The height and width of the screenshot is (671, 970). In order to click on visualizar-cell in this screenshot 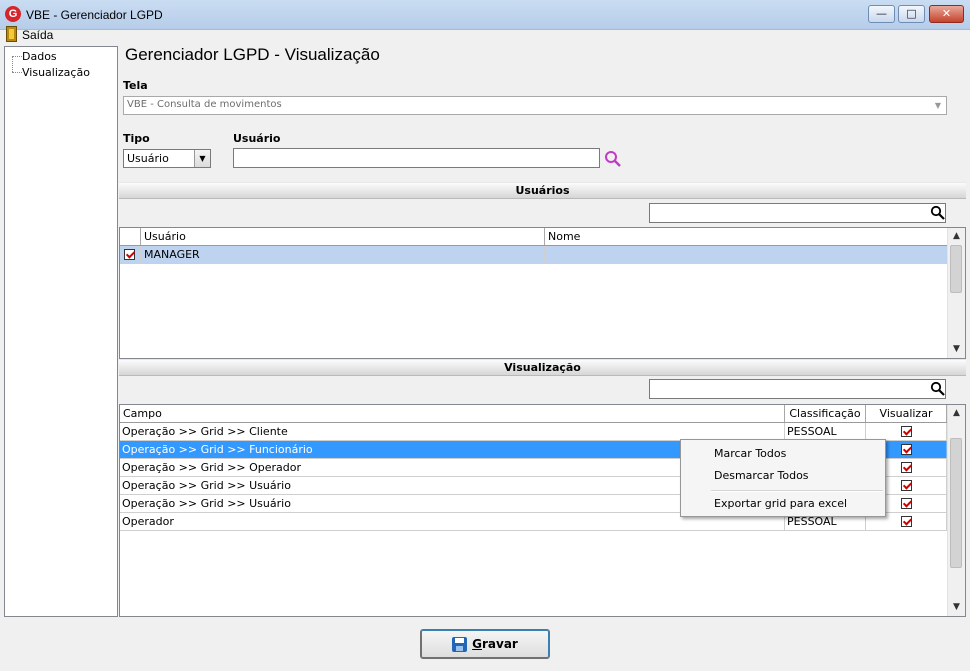, I will do `click(906, 431)`.